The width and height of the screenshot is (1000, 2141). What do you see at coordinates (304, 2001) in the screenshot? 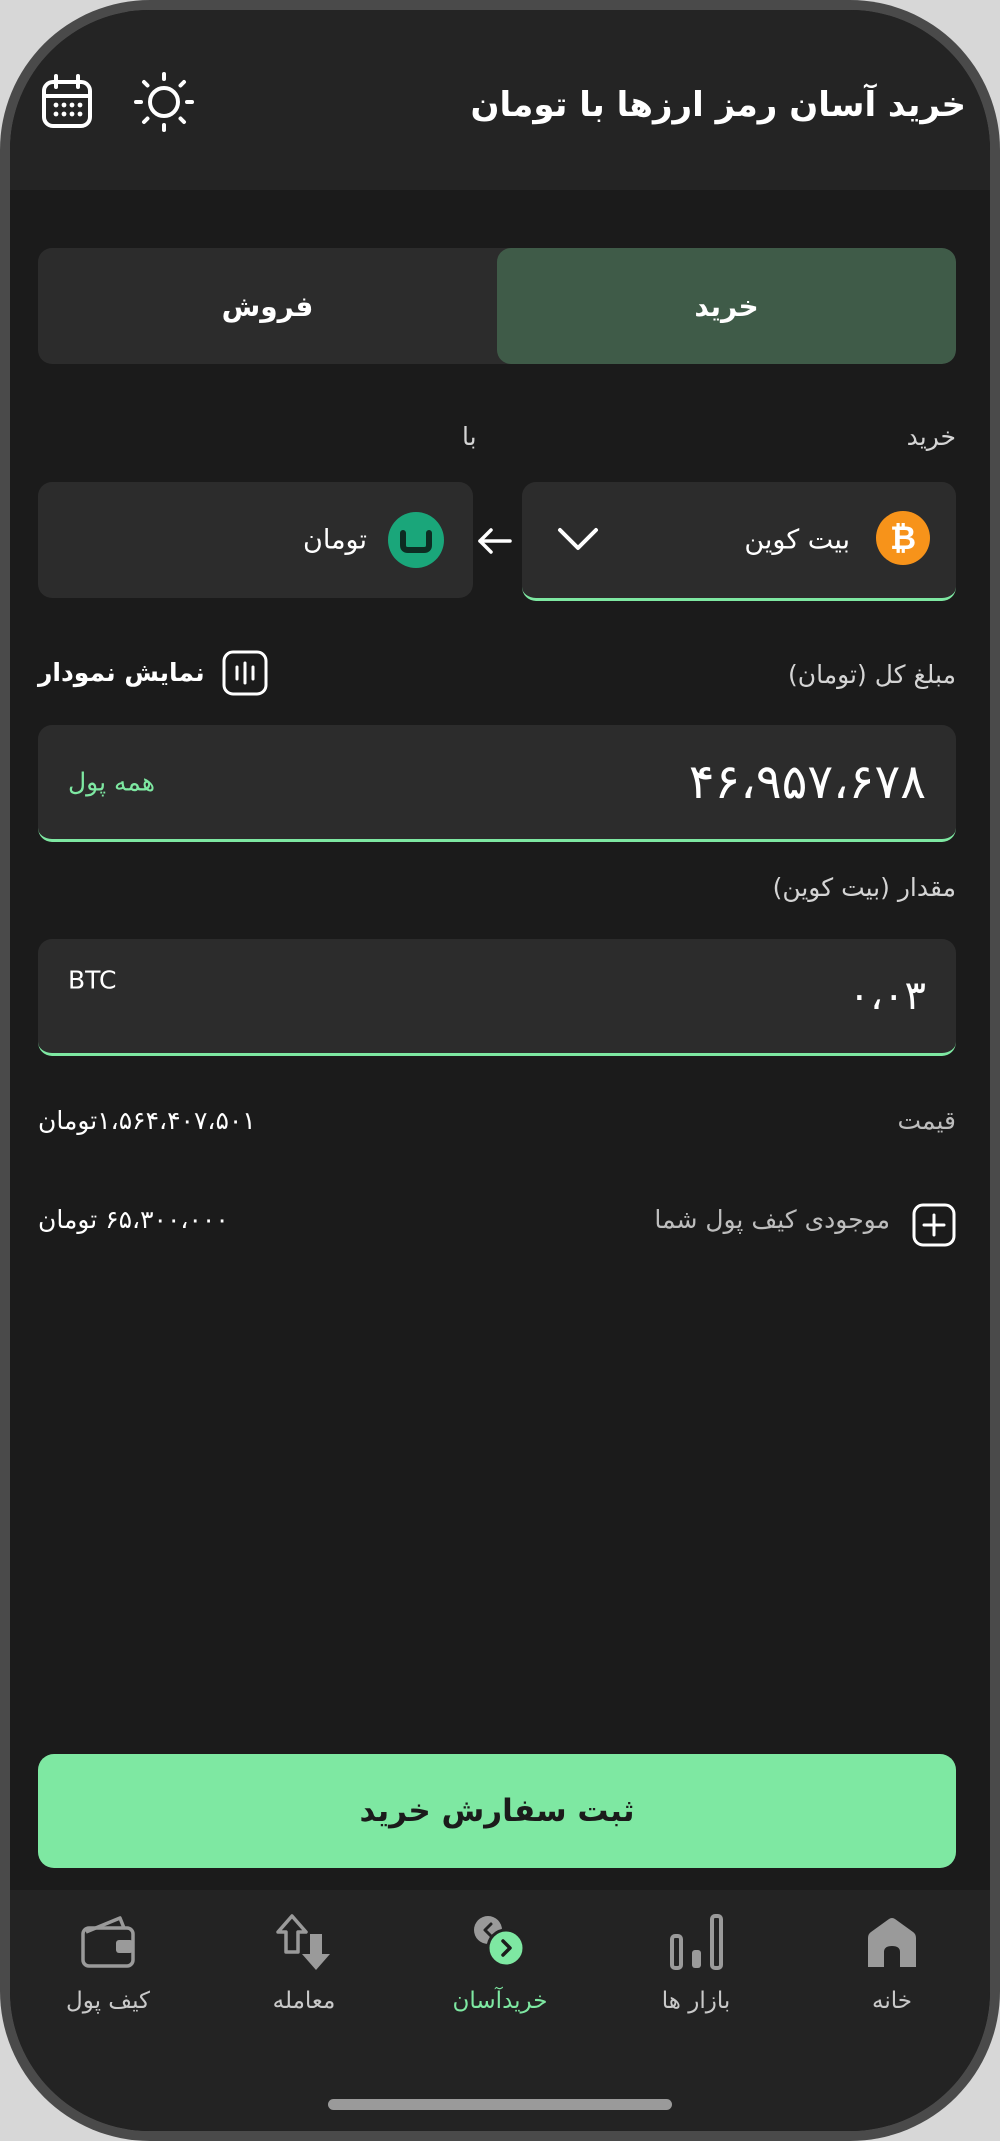
I see `nav-label-trade: معامله` at bounding box center [304, 2001].